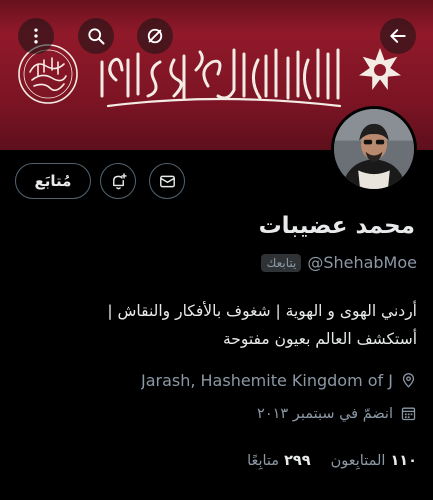 The width and height of the screenshot is (433, 500). I want to click on search-icon, so click(96, 36).